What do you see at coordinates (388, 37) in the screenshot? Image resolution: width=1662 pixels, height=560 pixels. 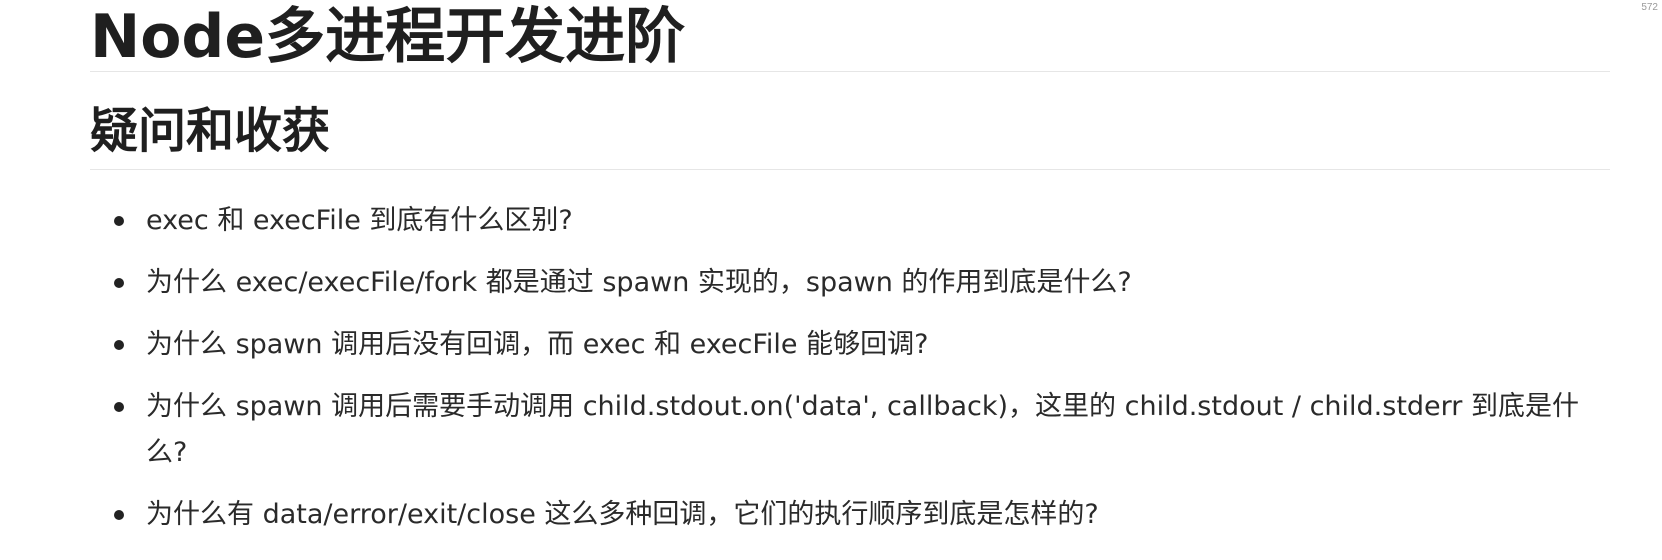 I see `page-title: Node多进程开发进阶` at bounding box center [388, 37].